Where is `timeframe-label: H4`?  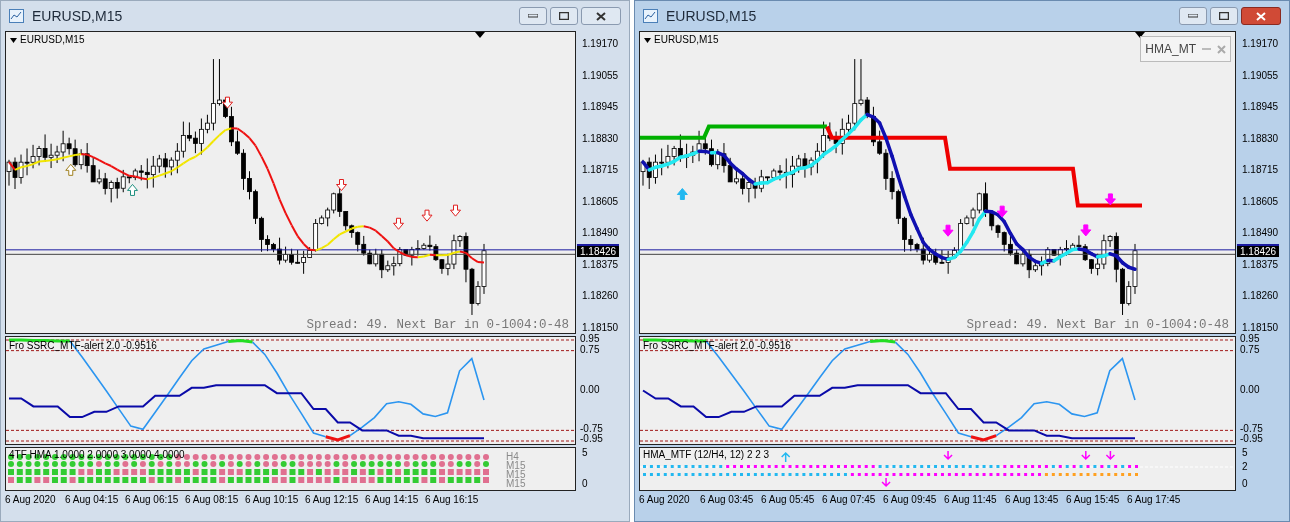 timeframe-label: H4 is located at coordinates (512, 456).